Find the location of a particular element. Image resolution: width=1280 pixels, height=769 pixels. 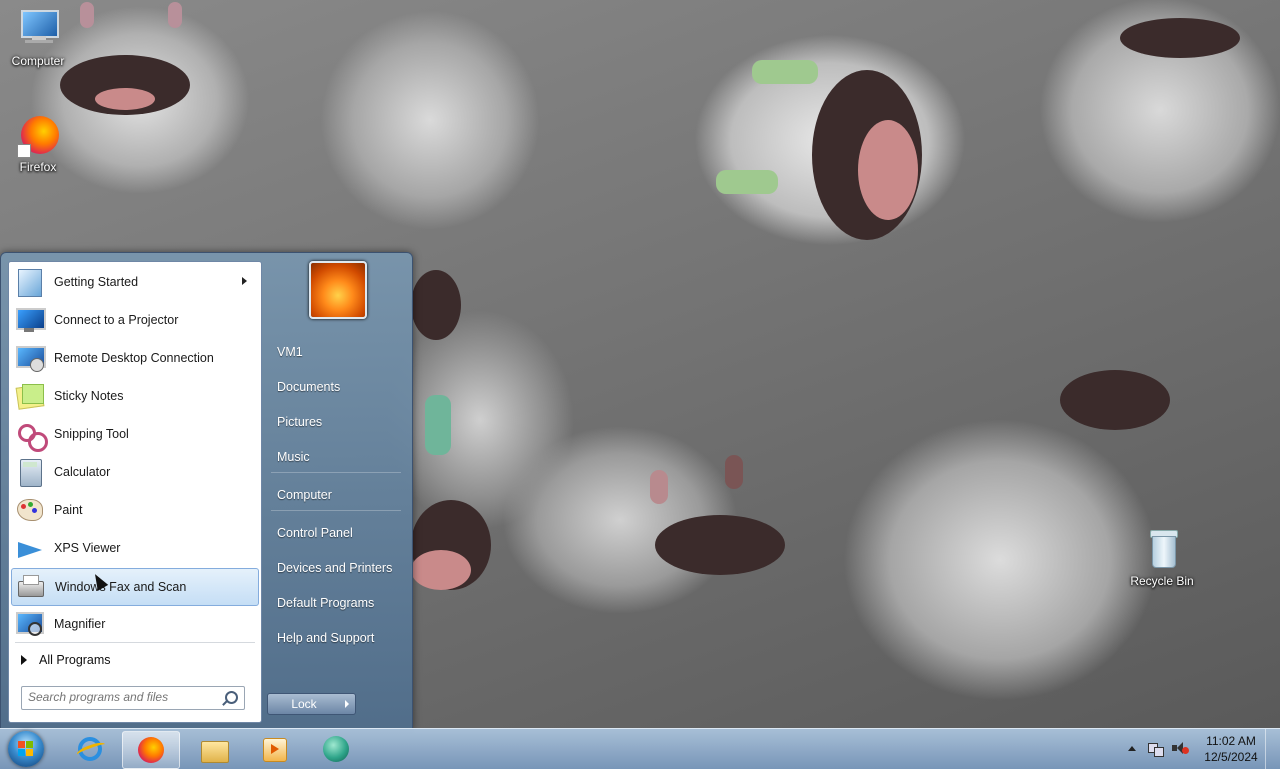

file-explorer-icon is located at coordinates (214, 749).